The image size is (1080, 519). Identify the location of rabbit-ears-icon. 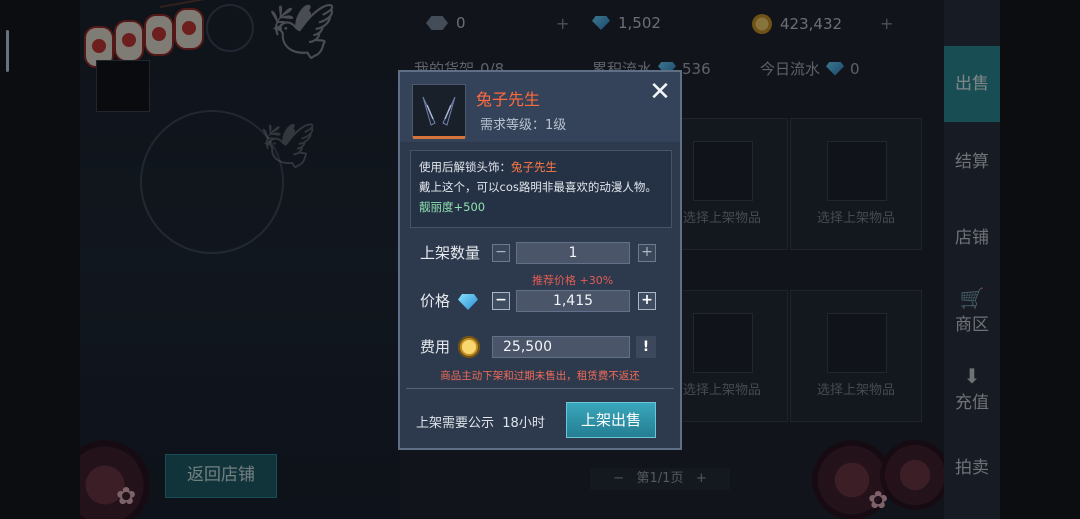
(439, 111).